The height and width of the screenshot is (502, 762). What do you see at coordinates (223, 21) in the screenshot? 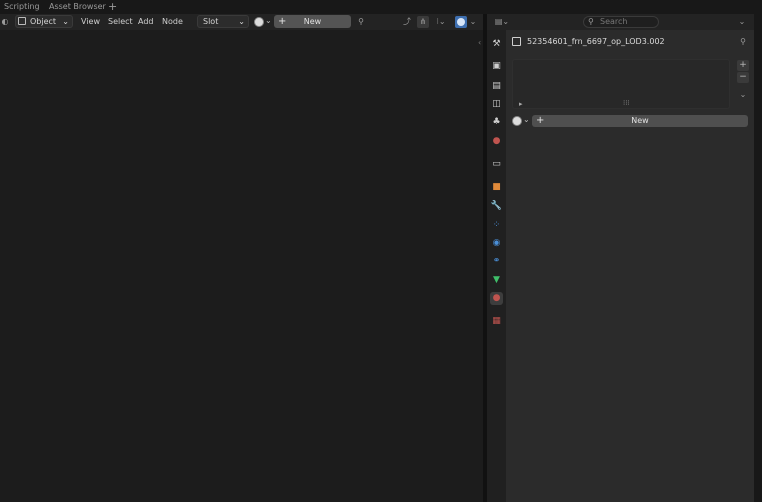
I see `slot-dropdown: Slot ⌄` at bounding box center [223, 21].